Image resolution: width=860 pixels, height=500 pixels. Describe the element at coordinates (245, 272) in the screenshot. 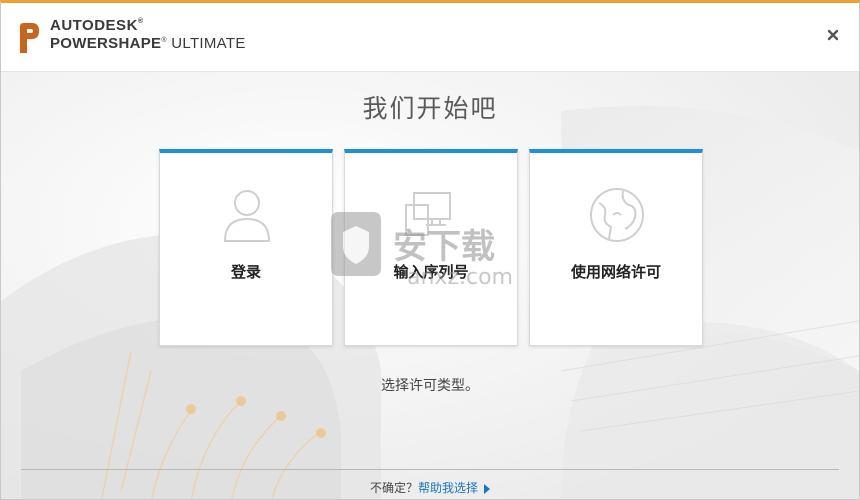

I see `signin-label: 登录` at that location.